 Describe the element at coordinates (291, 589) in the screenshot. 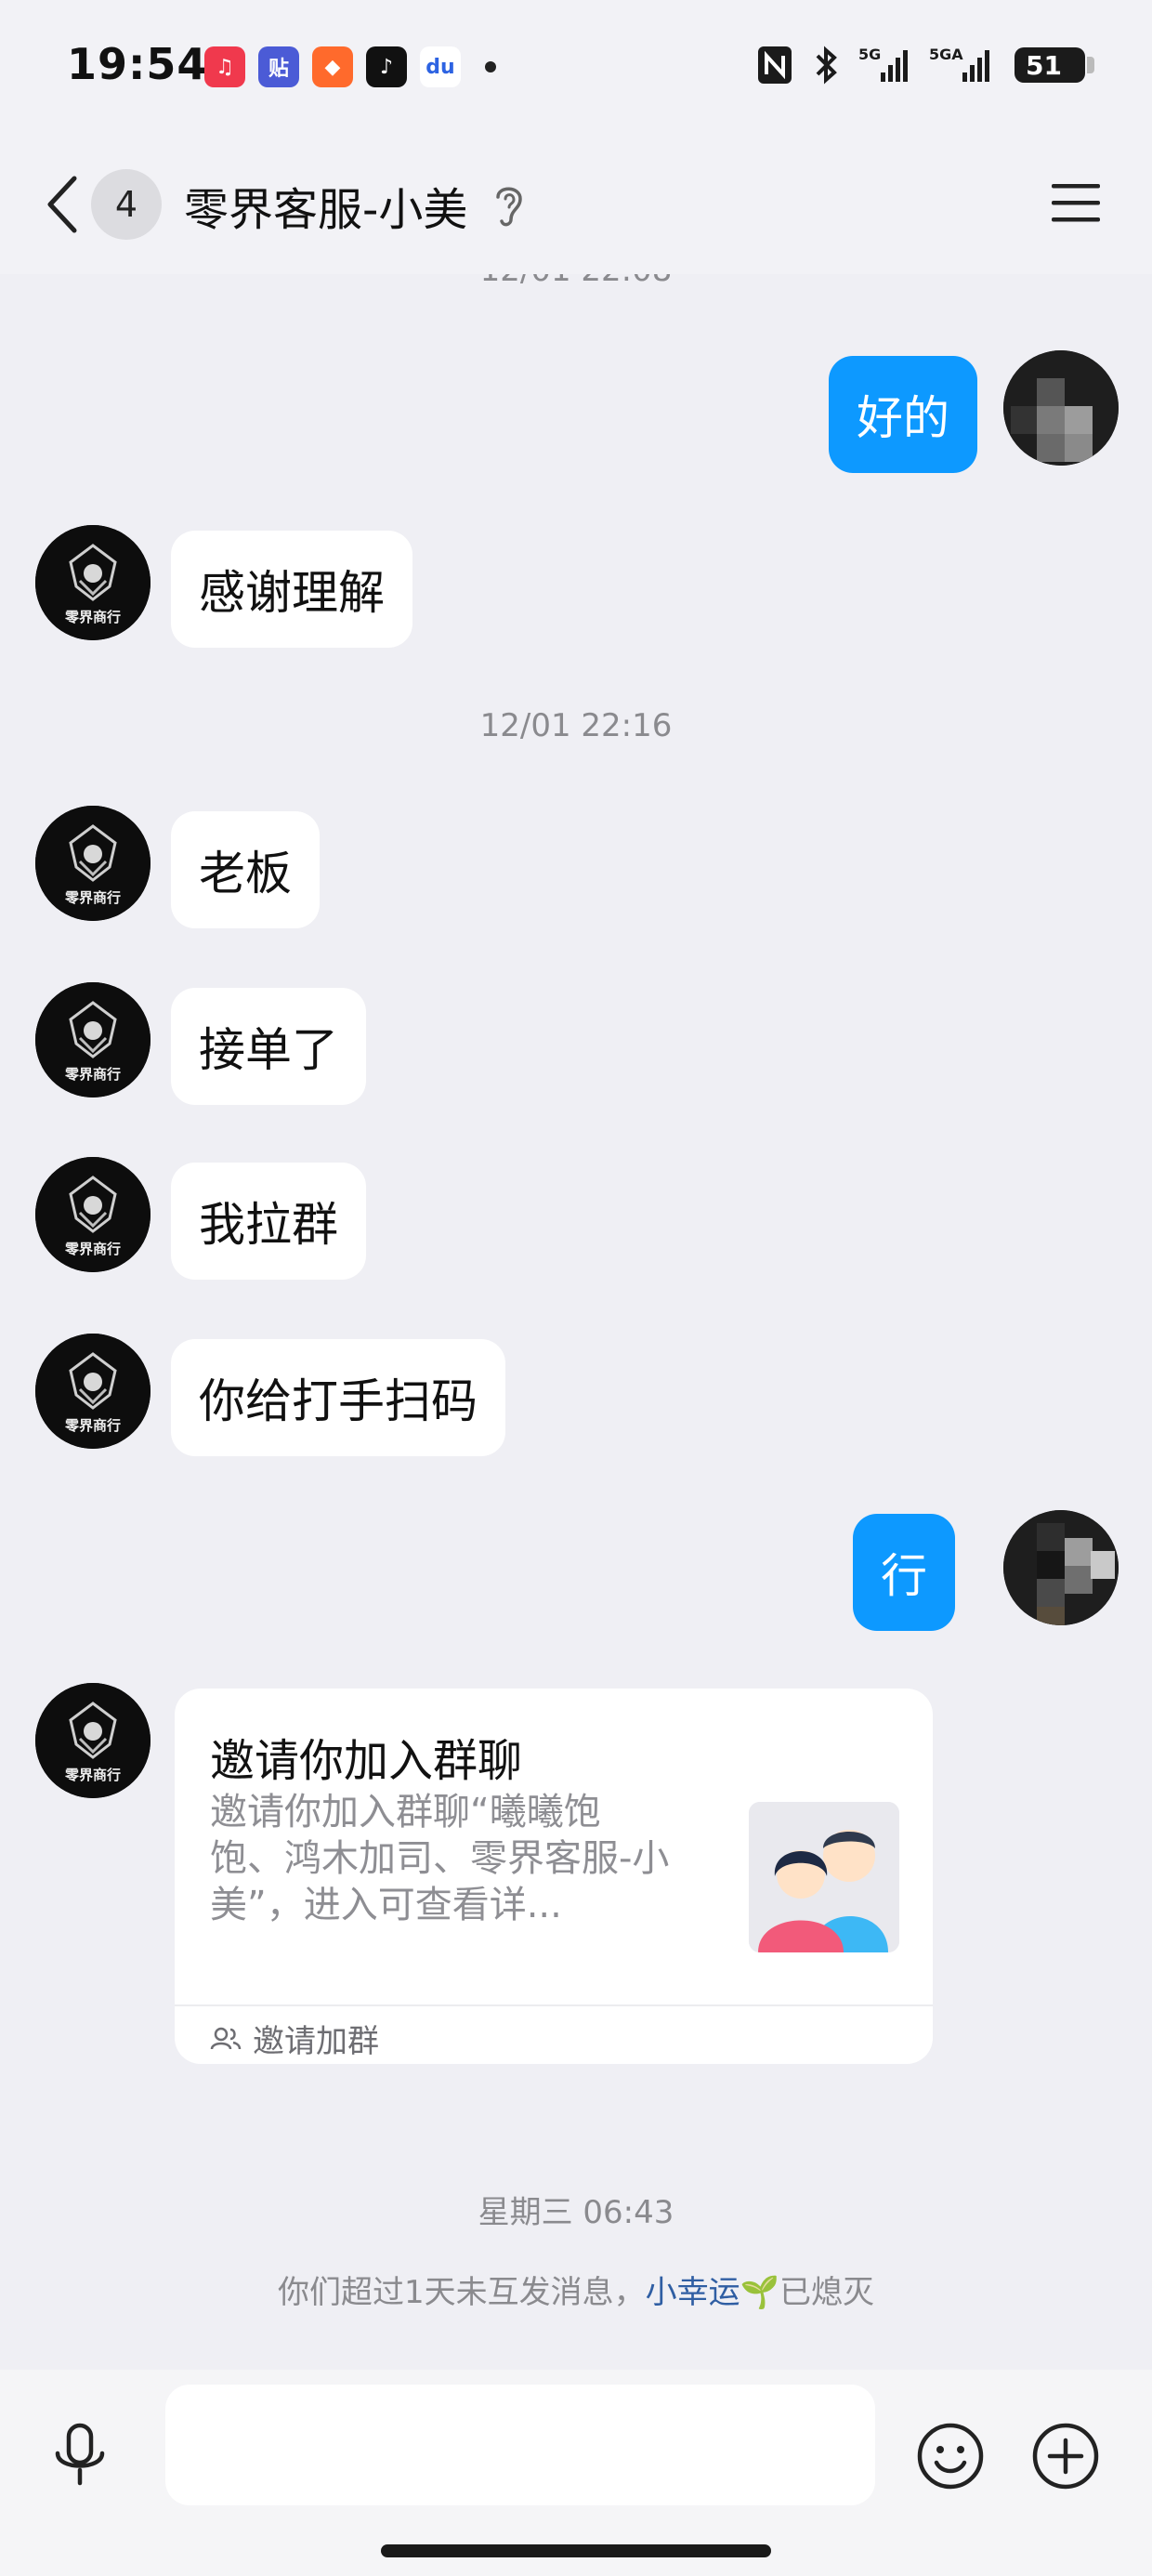

I see `message-bubble-in: 感谢理解` at that location.